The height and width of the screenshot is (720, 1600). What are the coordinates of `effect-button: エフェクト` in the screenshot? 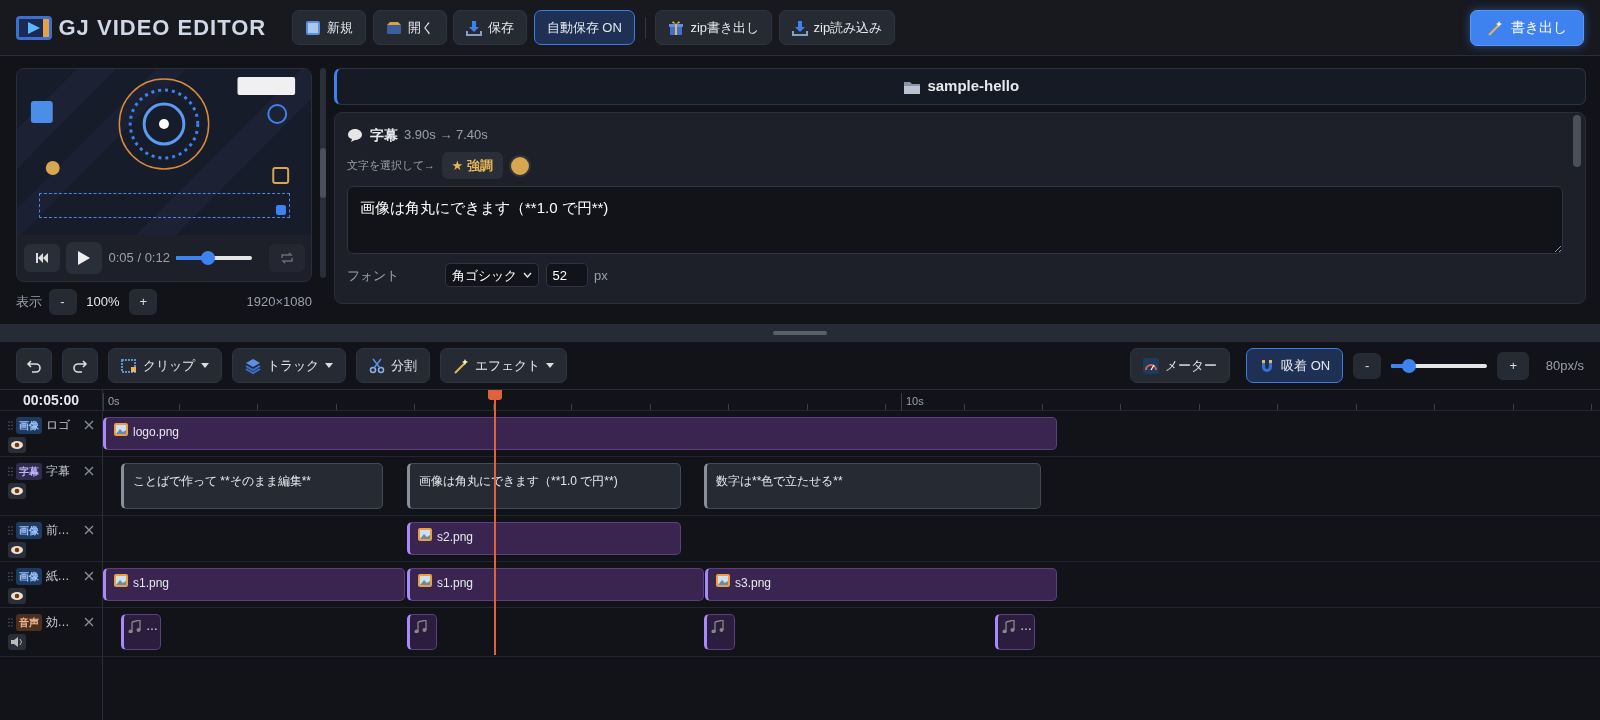 It's located at (503, 365).